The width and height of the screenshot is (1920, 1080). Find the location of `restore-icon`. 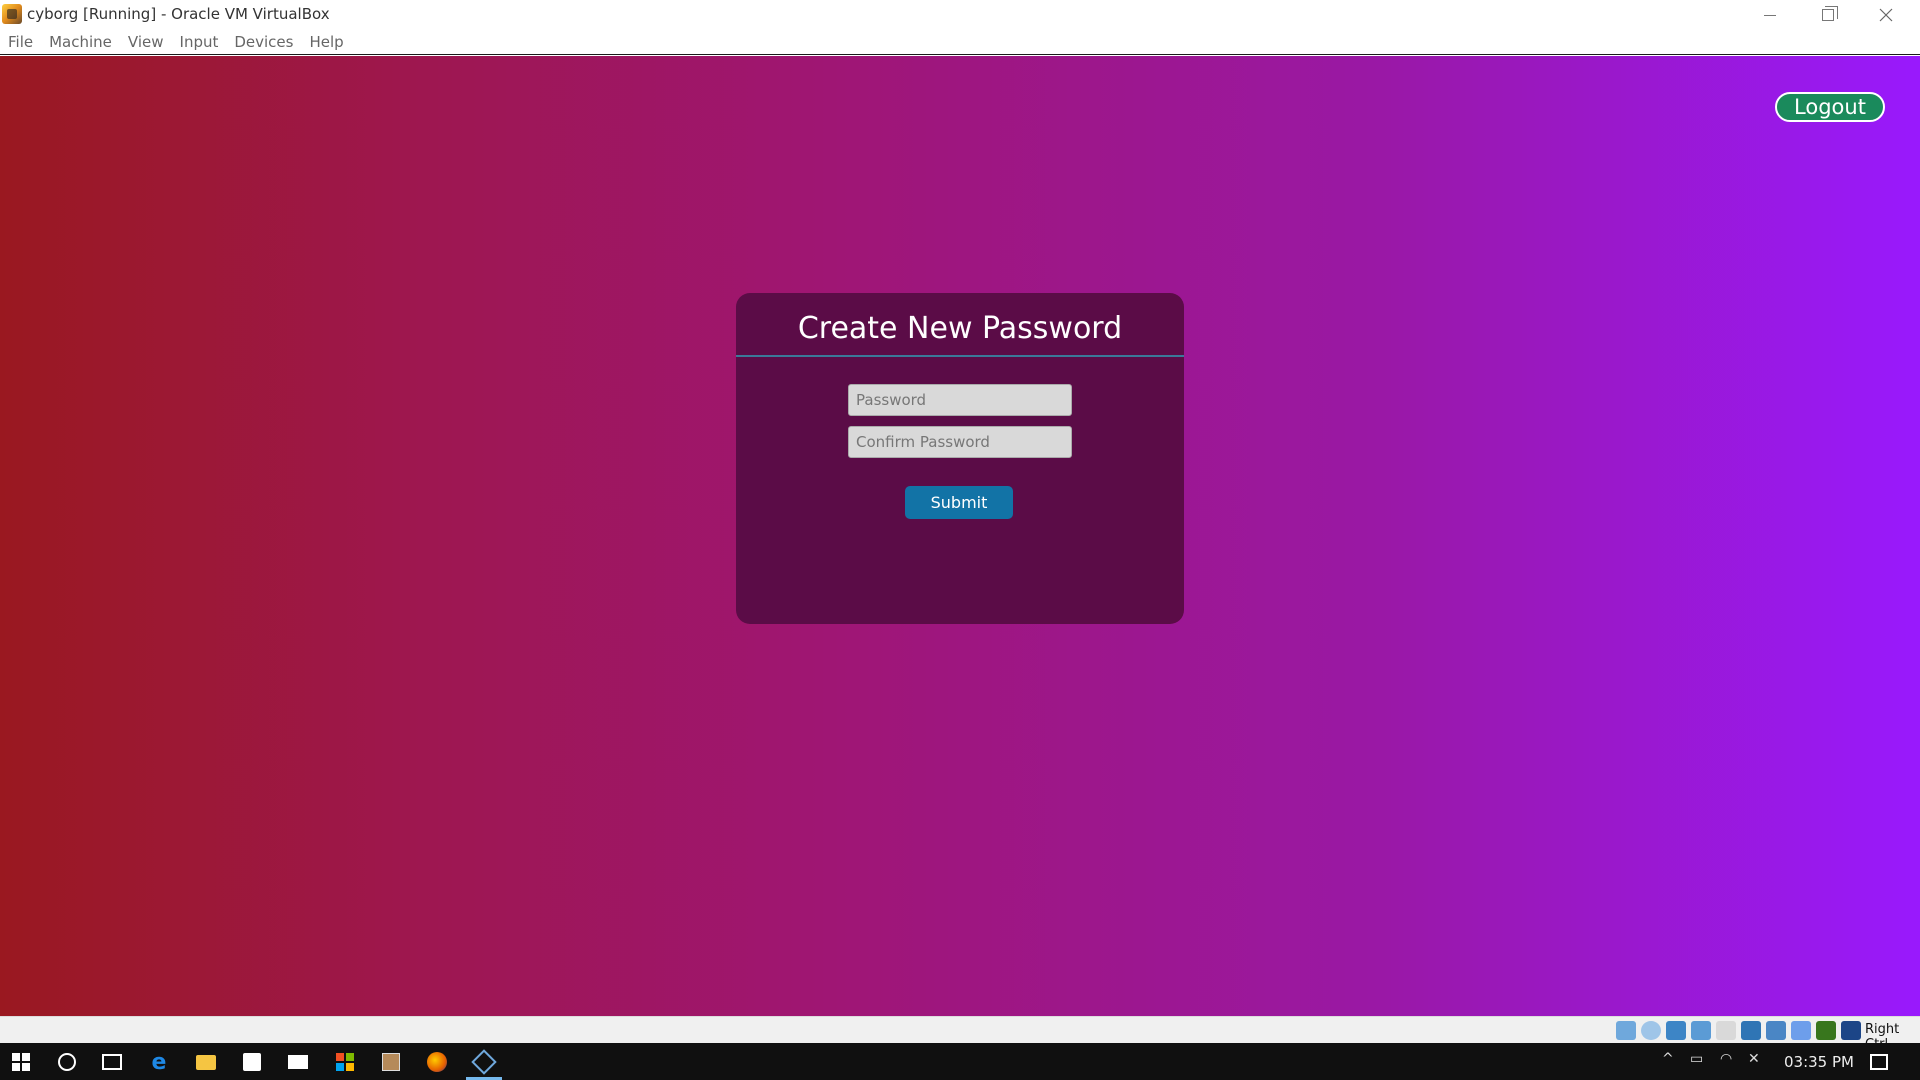

restore-icon is located at coordinates (1830, 13).